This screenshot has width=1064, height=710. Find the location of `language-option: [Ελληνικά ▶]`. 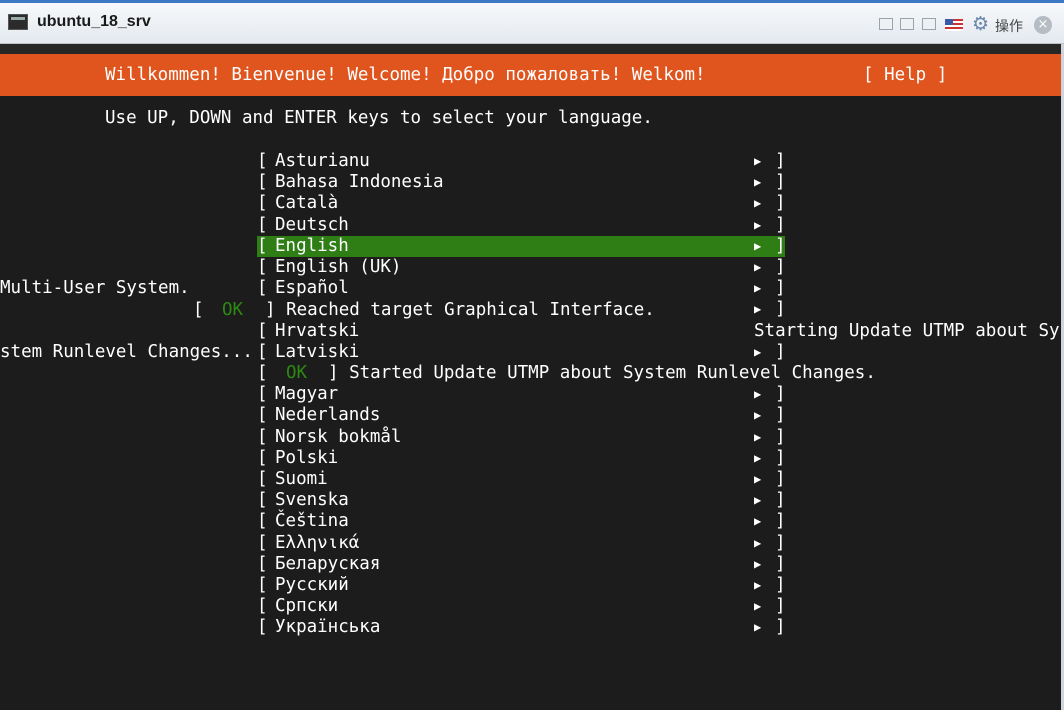

language-option: [Ελληνικά ▶] is located at coordinates (521, 543).